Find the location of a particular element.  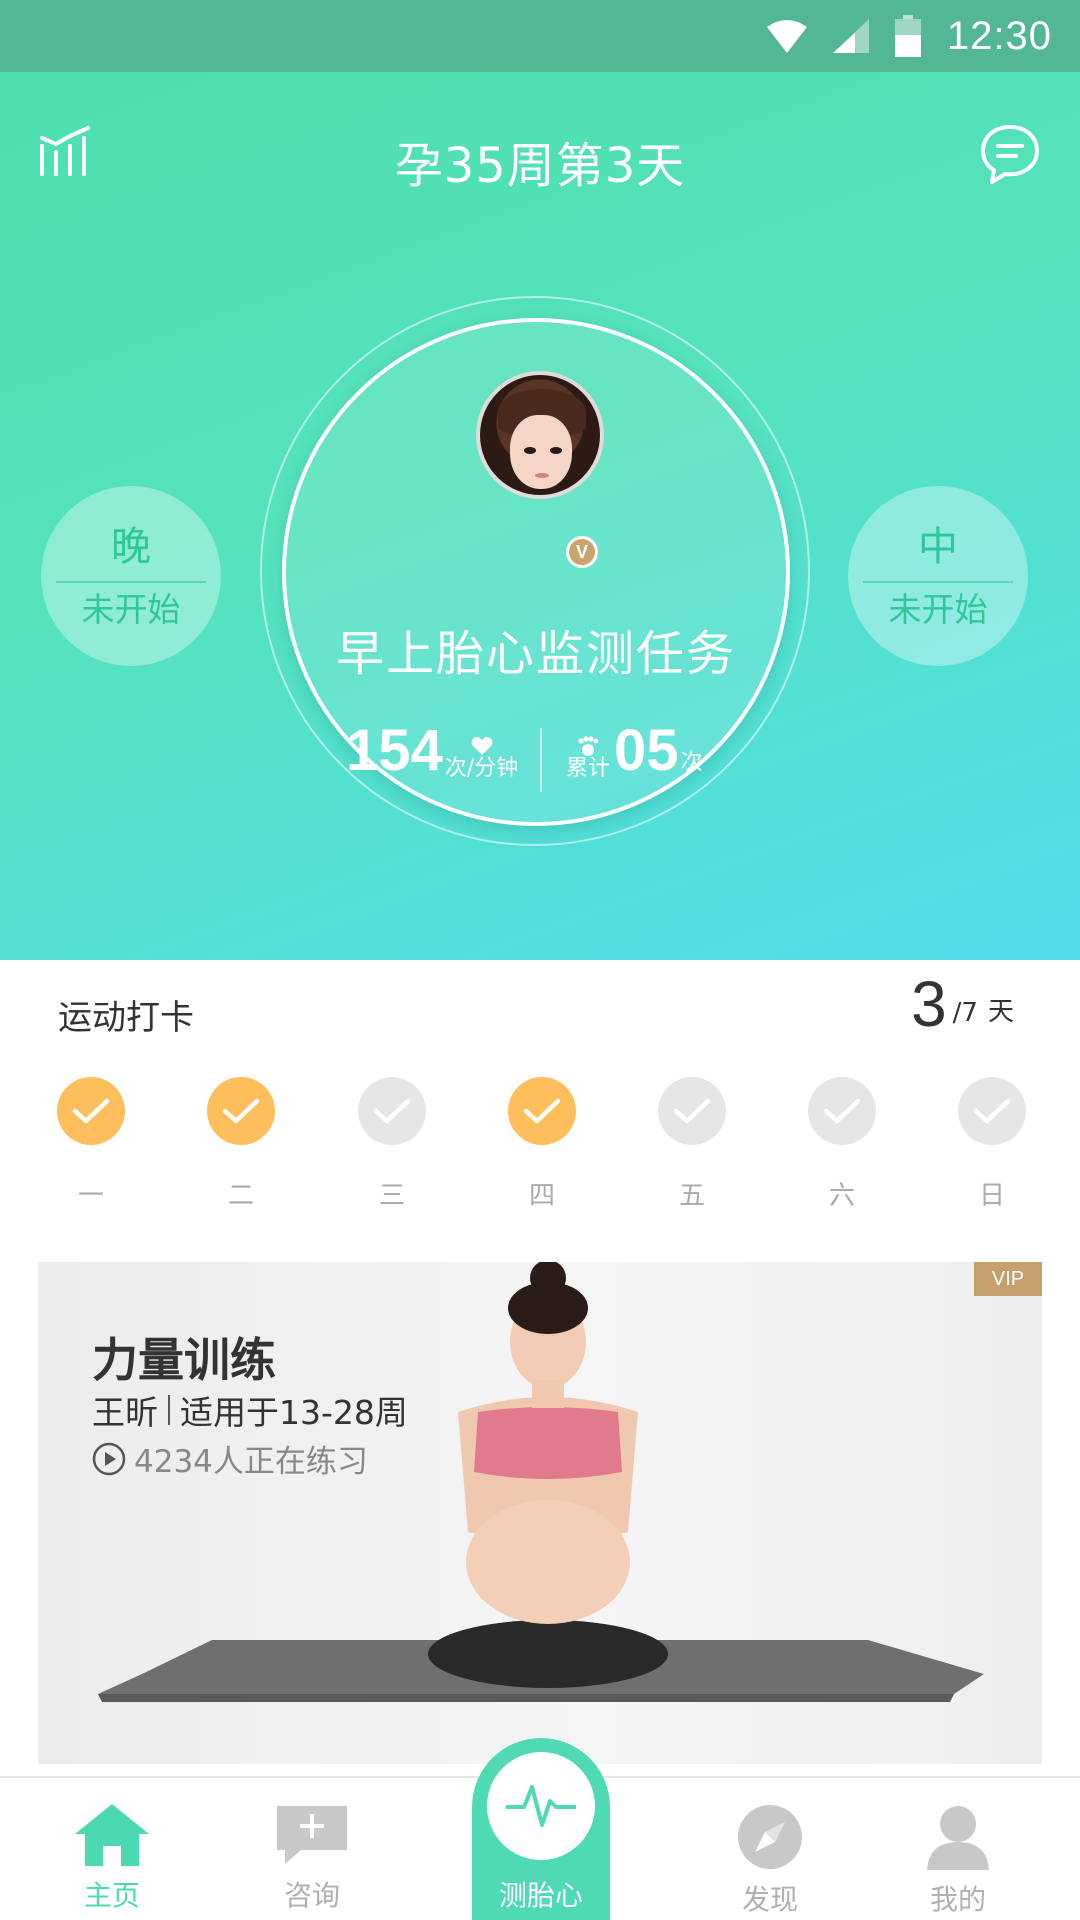

checkin-day: 日 is located at coordinates (992, 1144).